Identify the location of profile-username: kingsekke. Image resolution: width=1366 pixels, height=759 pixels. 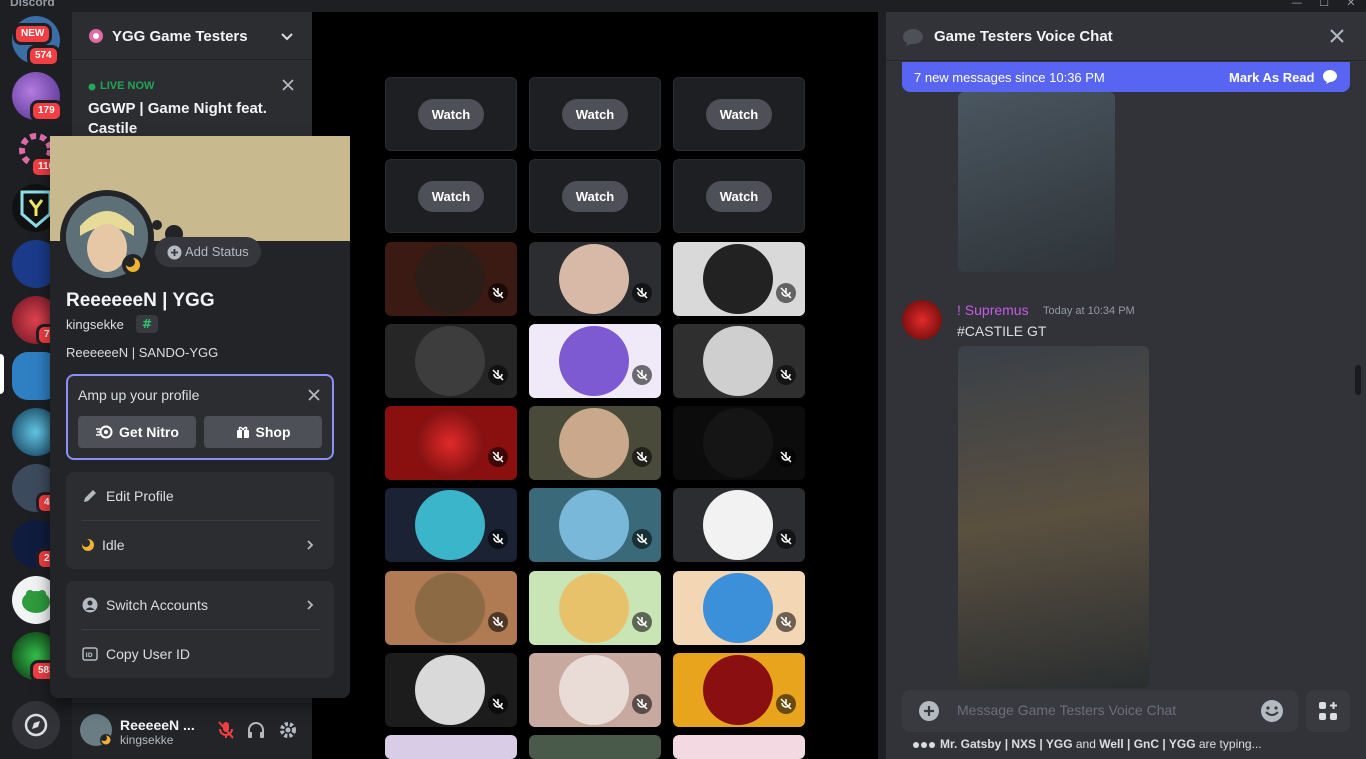
(95, 324).